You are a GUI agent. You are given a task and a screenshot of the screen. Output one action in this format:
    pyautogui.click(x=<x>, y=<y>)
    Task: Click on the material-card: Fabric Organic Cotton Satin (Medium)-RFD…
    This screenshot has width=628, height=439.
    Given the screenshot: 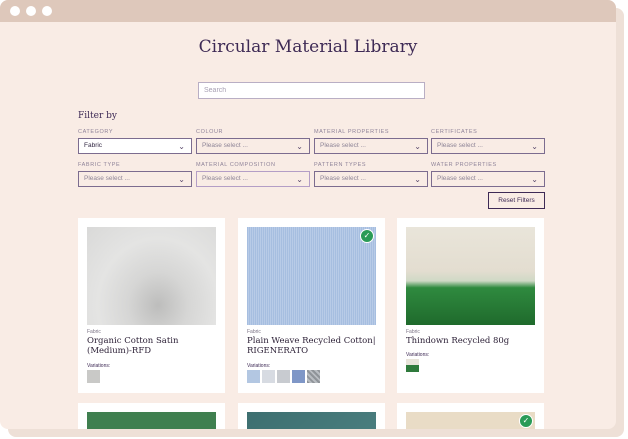 What is the action you would take?
    pyautogui.click(x=151, y=305)
    